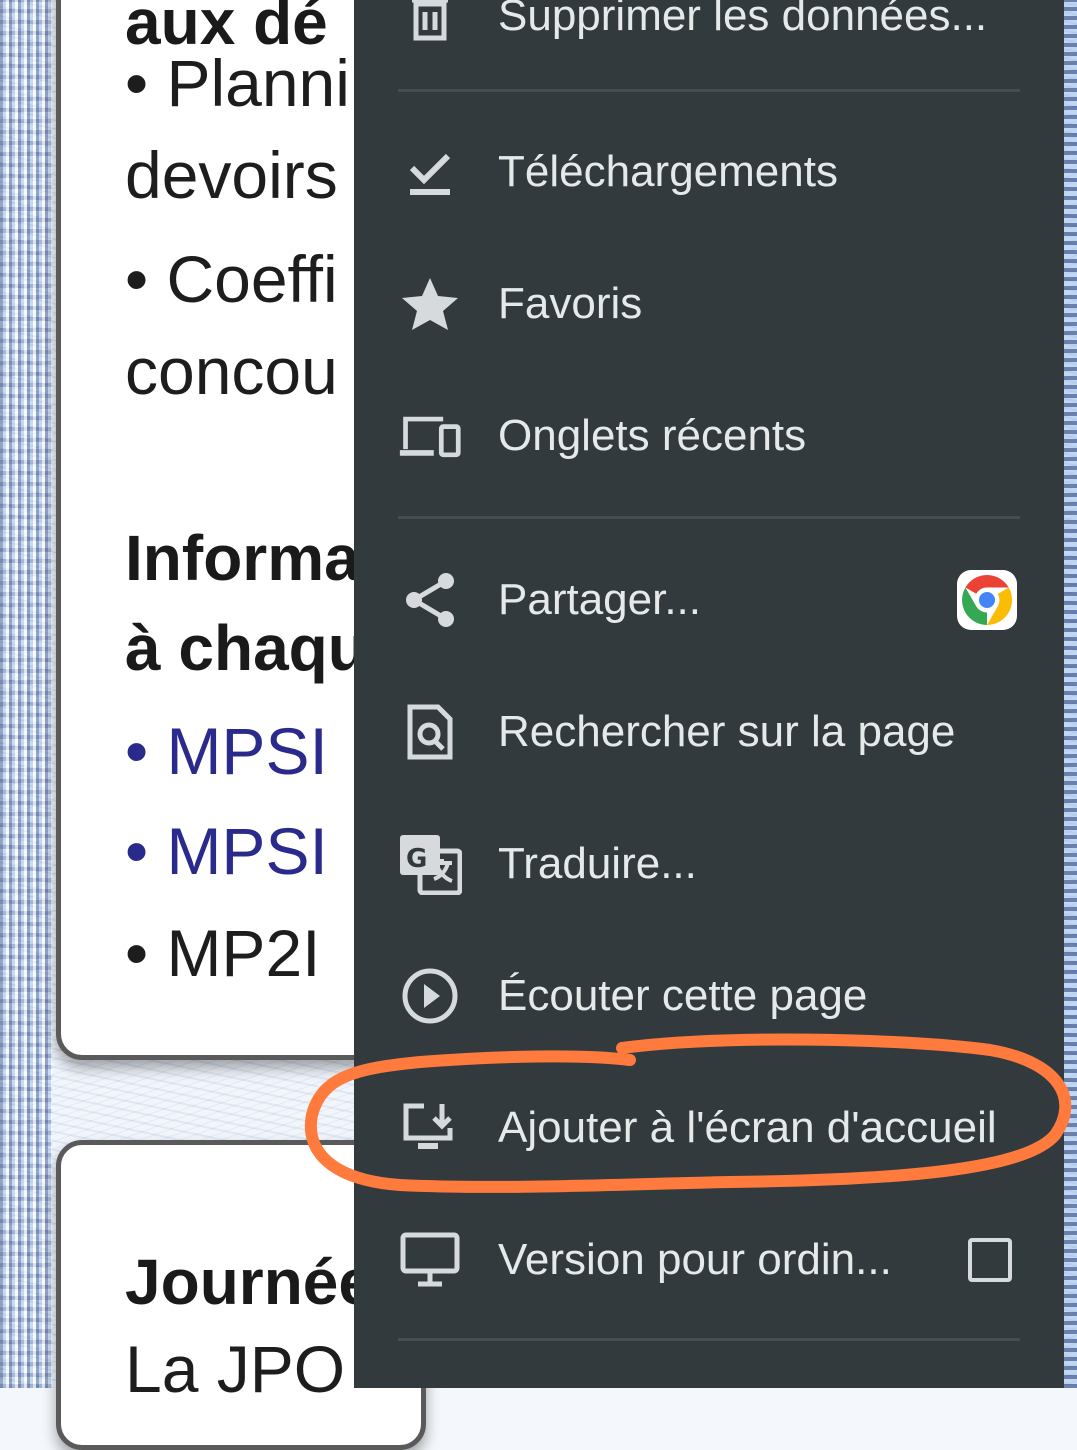 This screenshot has width=1077, height=1450. I want to click on page-edge-decoration-right, so click(1070, 694).